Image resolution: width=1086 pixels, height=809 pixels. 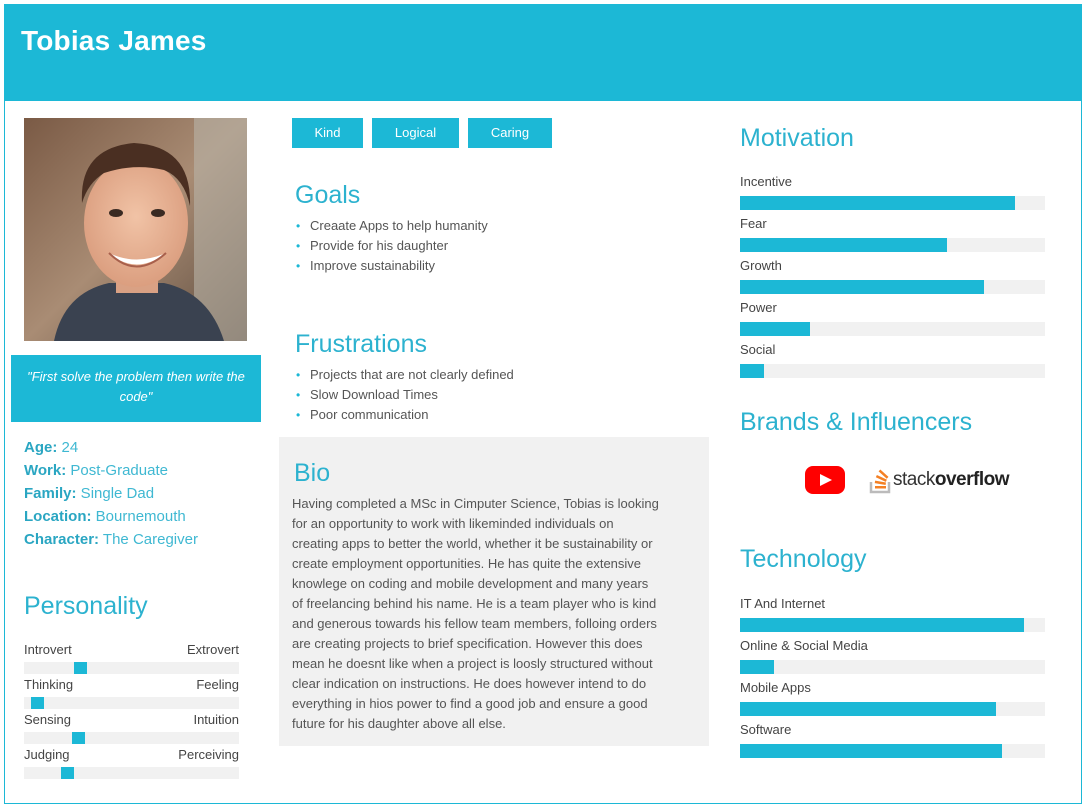 What do you see at coordinates (131, 763) in the screenshot?
I see `personality-scale: Judging Perceiving` at bounding box center [131, 763].